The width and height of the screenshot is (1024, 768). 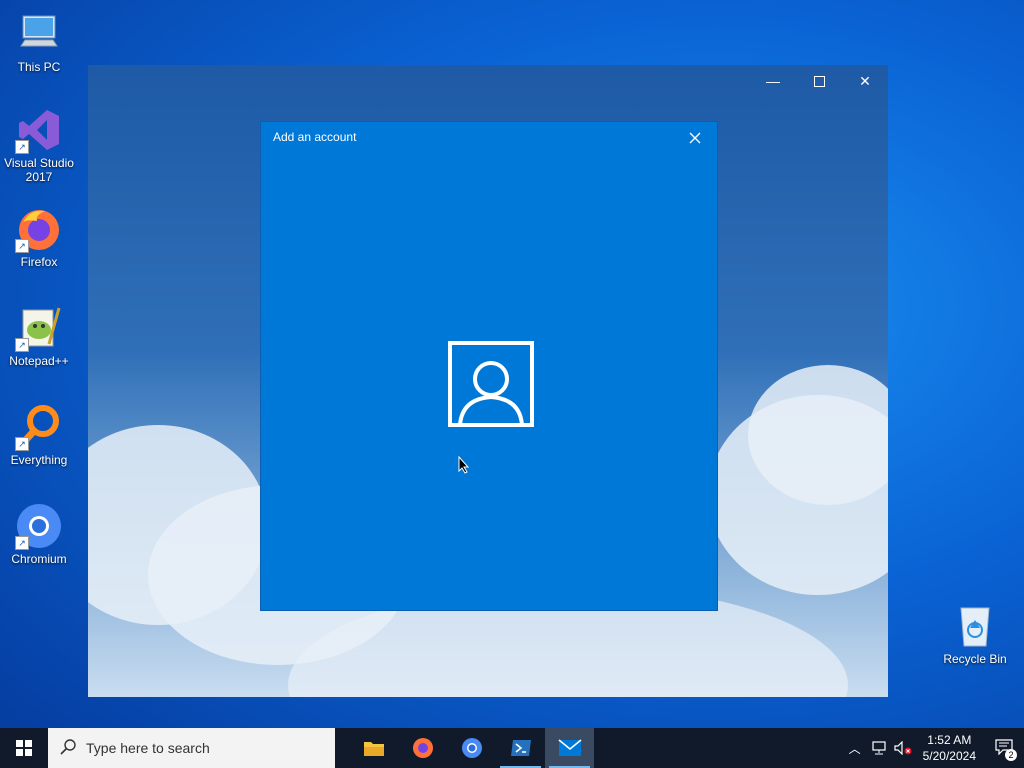 I want to click on desktop-icon-firefox: ↗ Firefox, so click(x=39, y=237).